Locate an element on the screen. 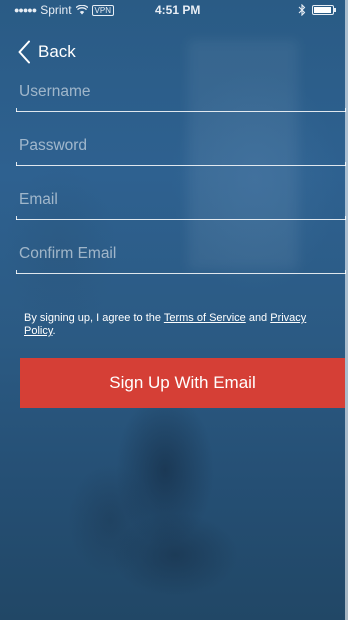  sign-up-with-email-button: Sign Up With Email is located at coordinates (182, 383).